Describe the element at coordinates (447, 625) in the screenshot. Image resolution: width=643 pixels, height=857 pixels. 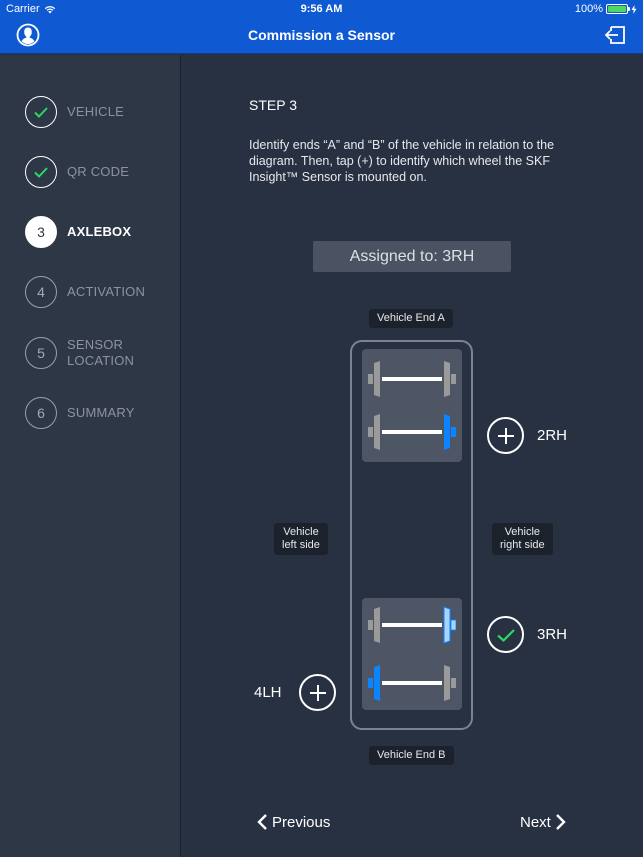
I see `wheel-3rh-selected` at that location.